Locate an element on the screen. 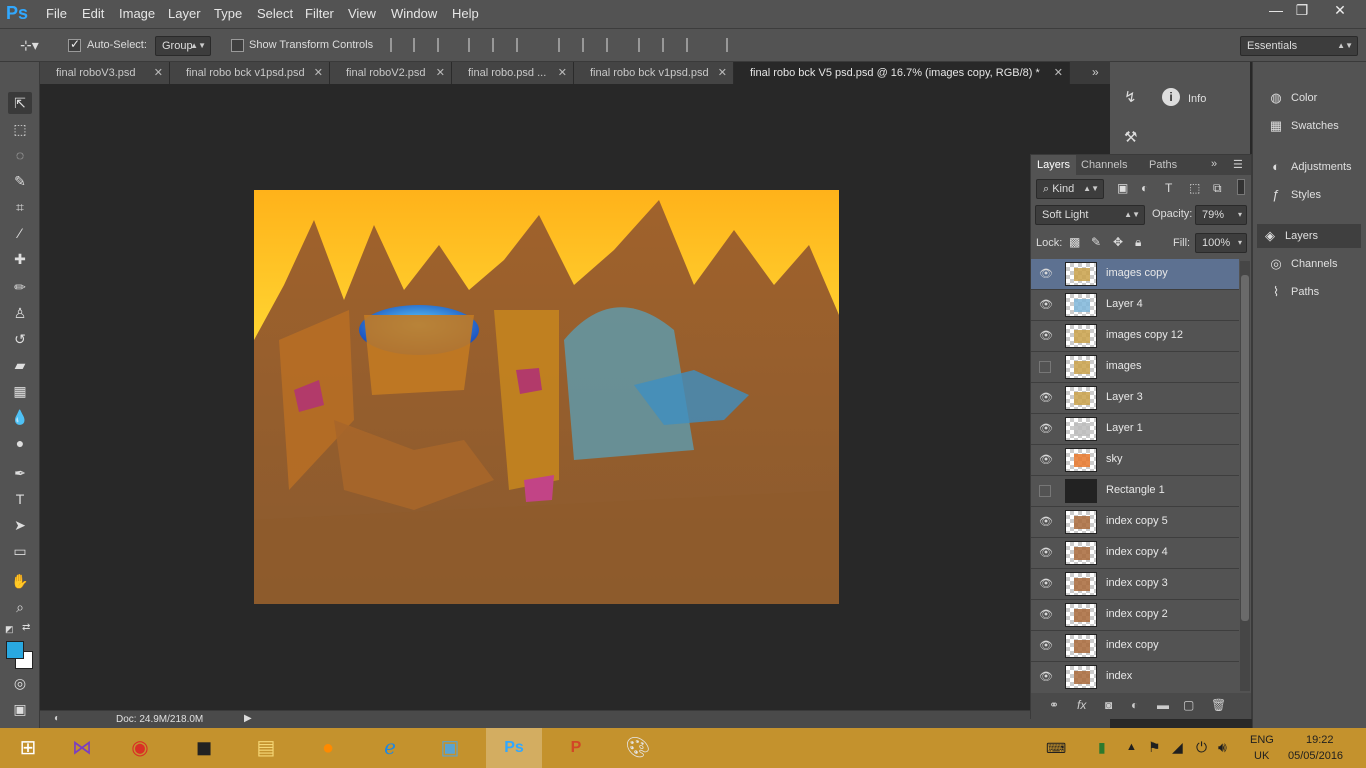 The image size is (1366, 768). path-select-tool-icon: ➤ is located at coordinates (20, 525).